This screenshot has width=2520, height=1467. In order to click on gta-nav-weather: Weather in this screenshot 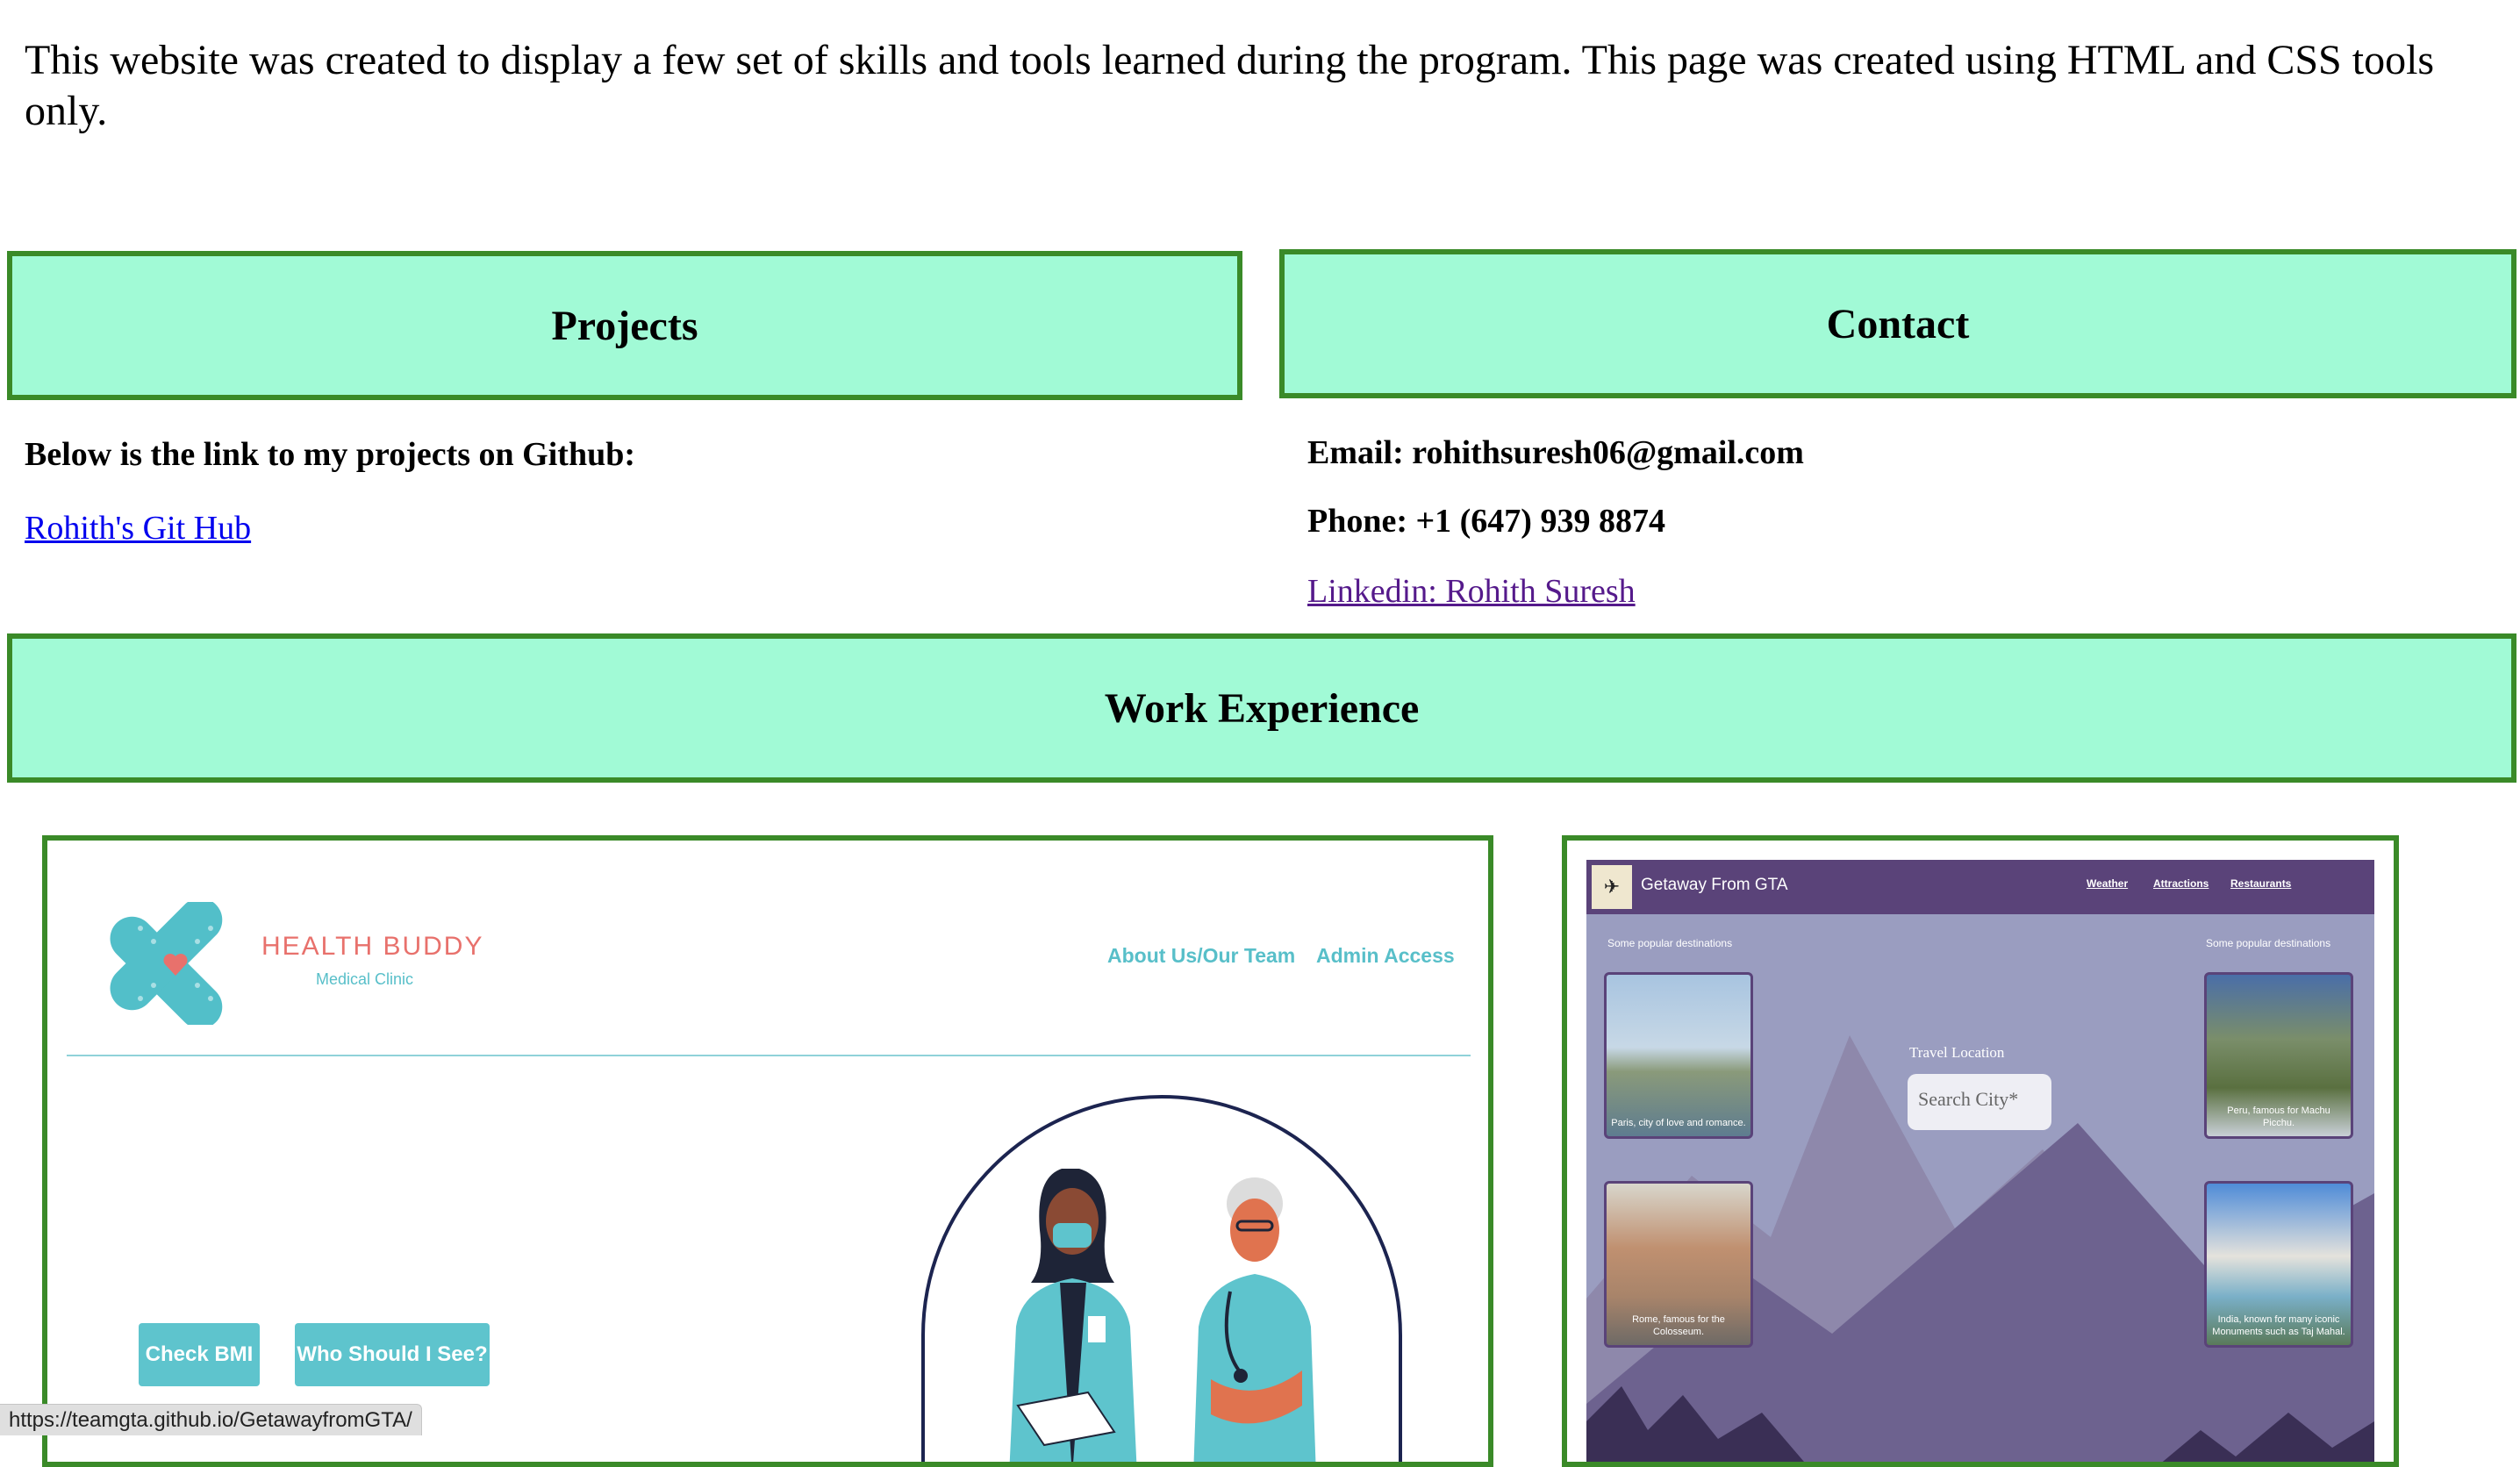, I will do `click(2108, 883)`.